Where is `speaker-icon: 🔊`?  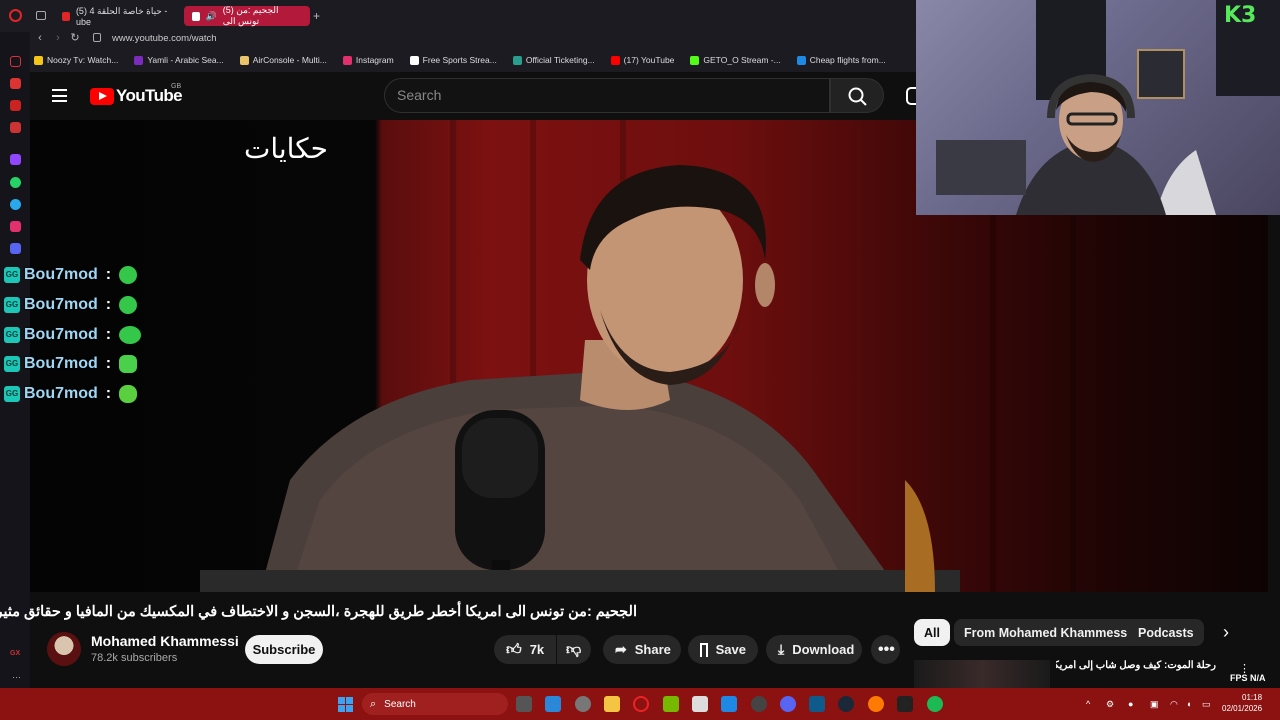 speaker-icon: 🔊 is located at coordinates (211, 16).